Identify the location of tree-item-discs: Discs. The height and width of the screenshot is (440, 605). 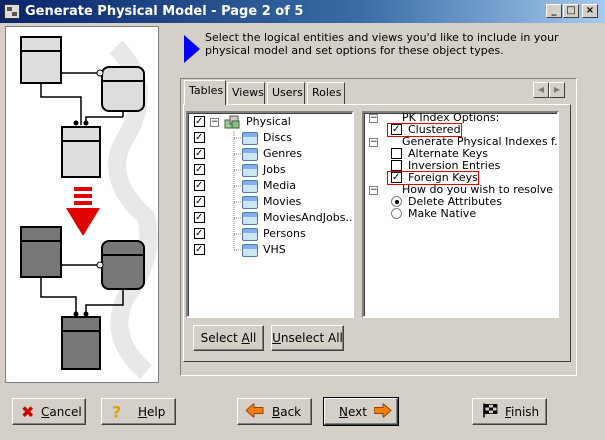
(270, 138).